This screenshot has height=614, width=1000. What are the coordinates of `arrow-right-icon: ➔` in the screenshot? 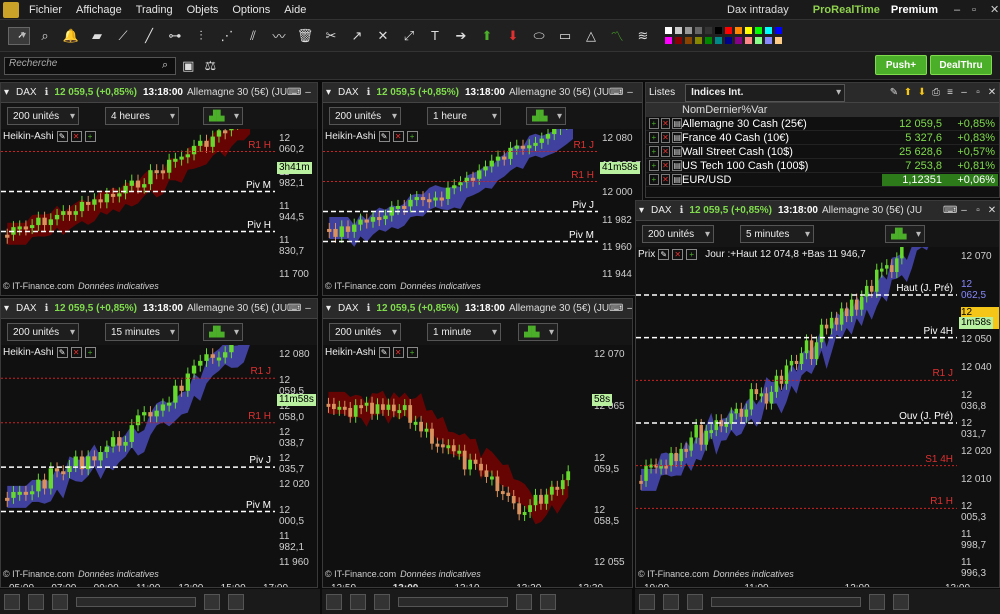 It's located at (461, 36).